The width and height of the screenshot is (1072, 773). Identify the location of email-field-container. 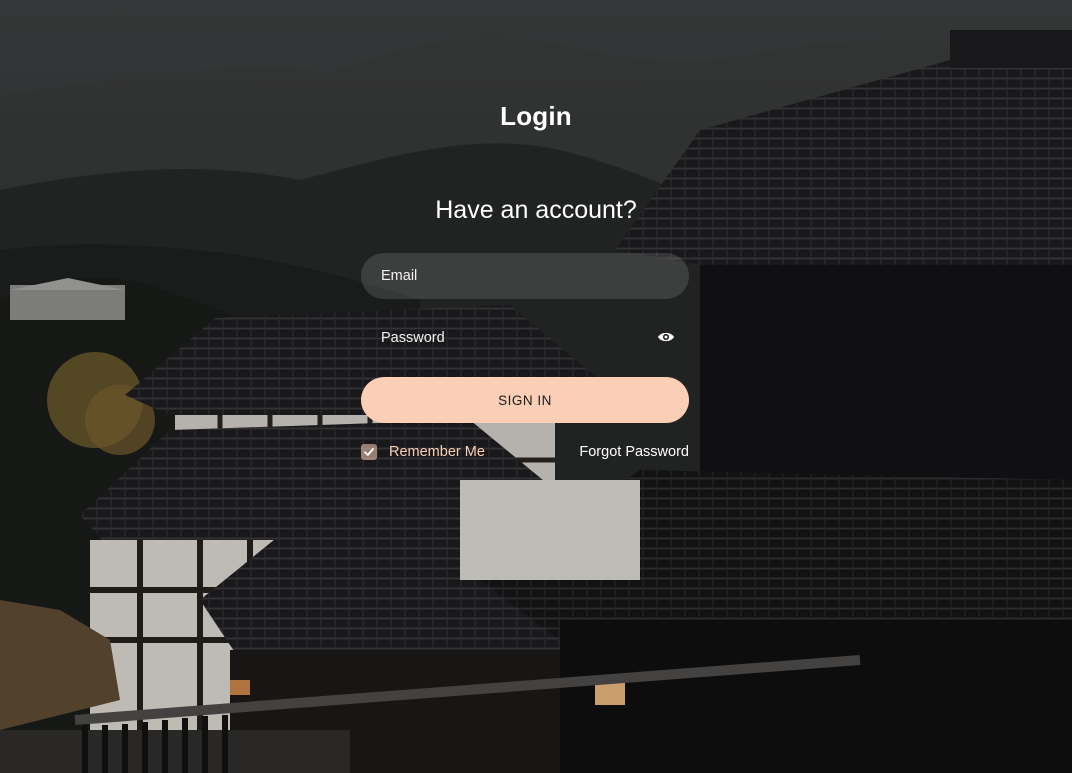
(525, 276).